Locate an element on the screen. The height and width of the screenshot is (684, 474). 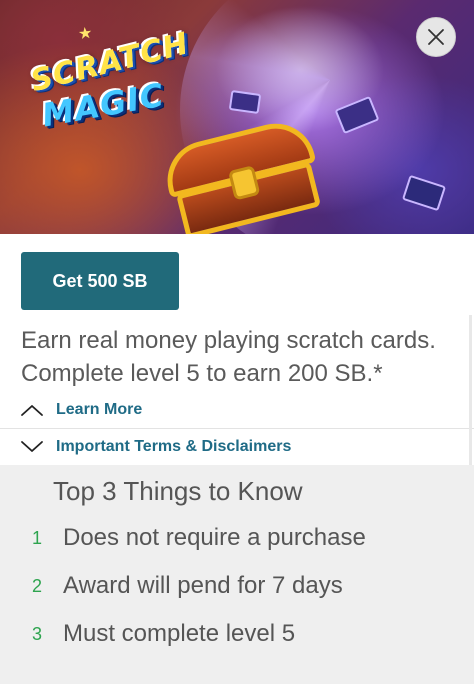
things-to-know-title: Top 3 Things to Know is located at coordinates (178, 491).